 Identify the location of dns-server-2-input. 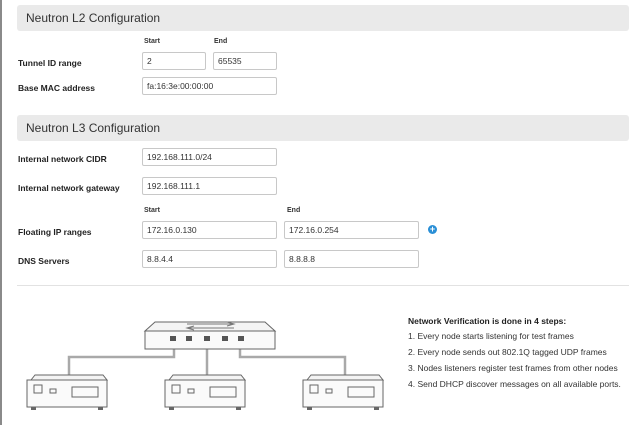
(351, 259).